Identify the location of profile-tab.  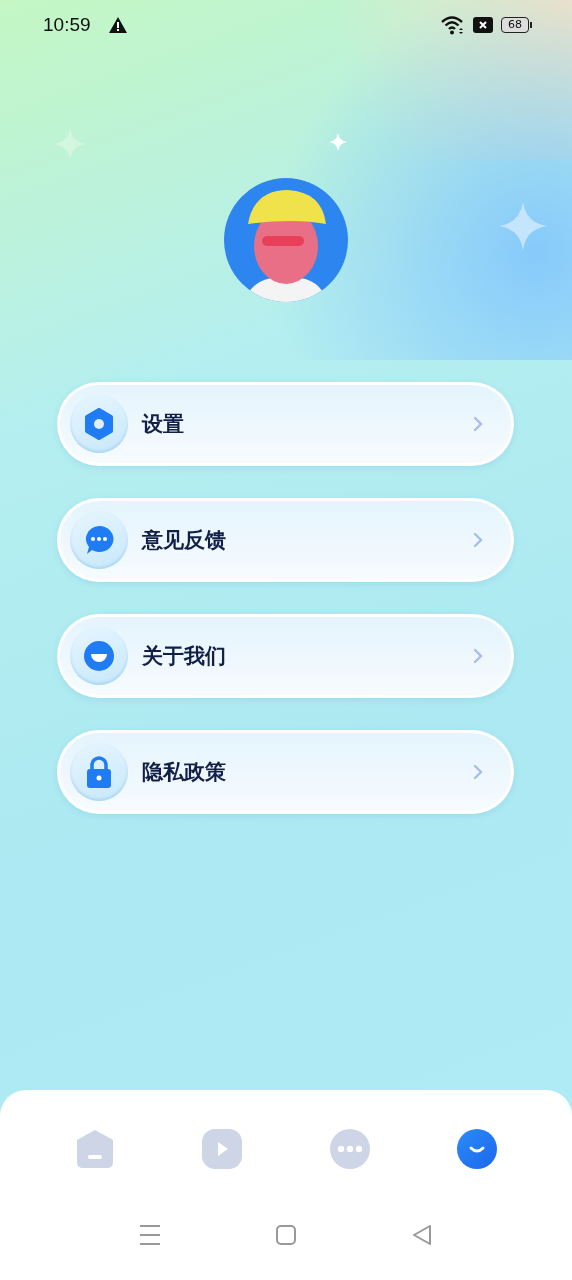
(477, 1149).